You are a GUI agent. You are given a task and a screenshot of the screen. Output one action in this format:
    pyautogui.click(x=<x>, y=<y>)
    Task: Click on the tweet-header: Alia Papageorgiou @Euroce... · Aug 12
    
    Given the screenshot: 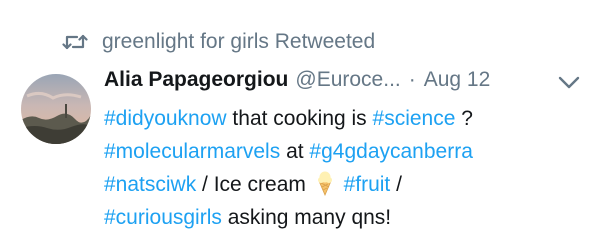 What is the action you would take?
    pyautogui.click(x=339, y=84)
    